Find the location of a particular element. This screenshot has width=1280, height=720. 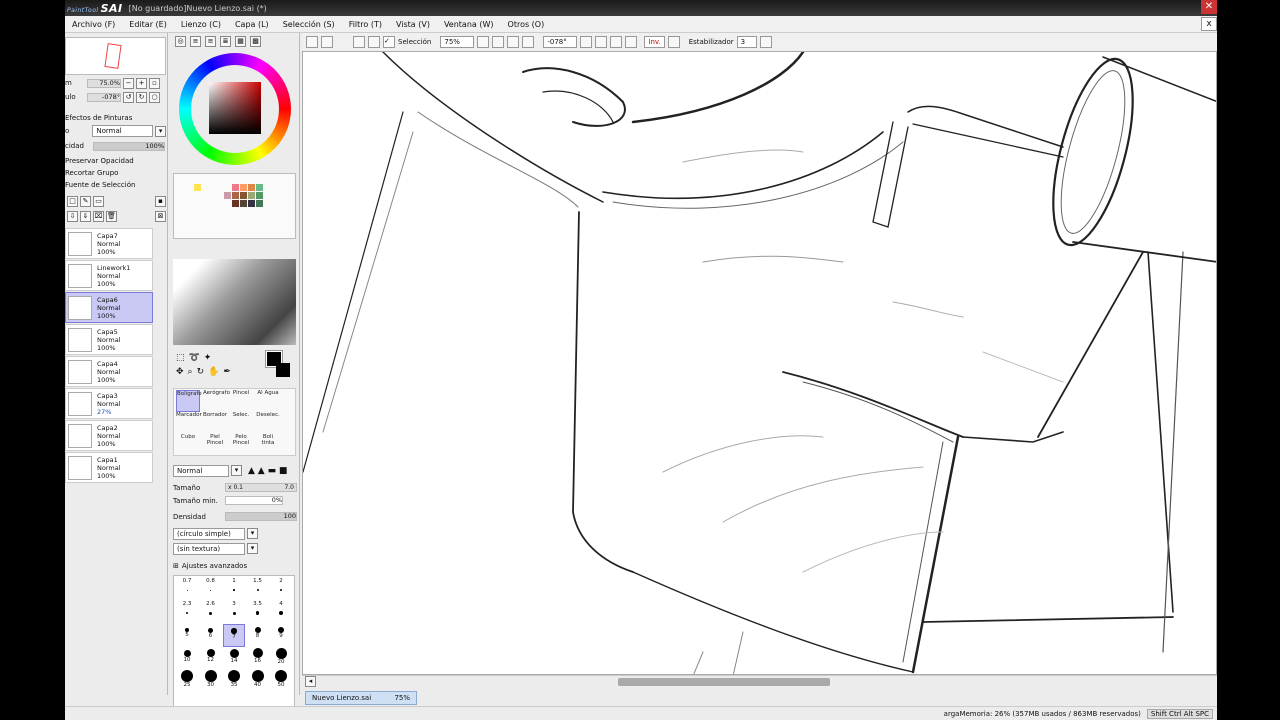

gradient-tab-icon: ≣ is located at coordinates (225, 41).